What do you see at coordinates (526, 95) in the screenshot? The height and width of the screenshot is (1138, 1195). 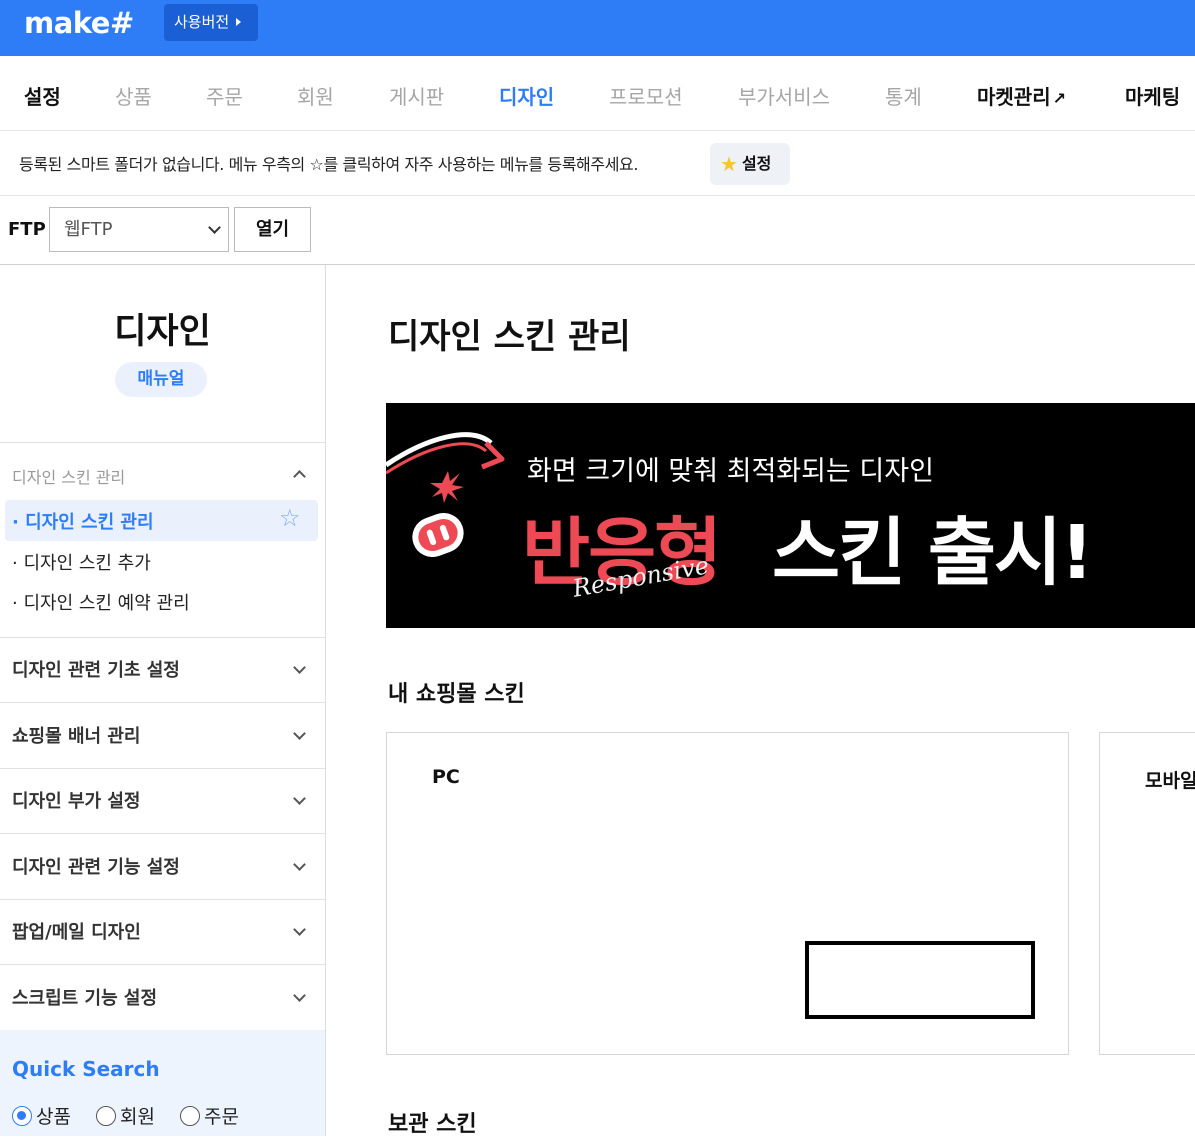 I see `nav-item-design: 디자인` at bounding box center [526, 95].